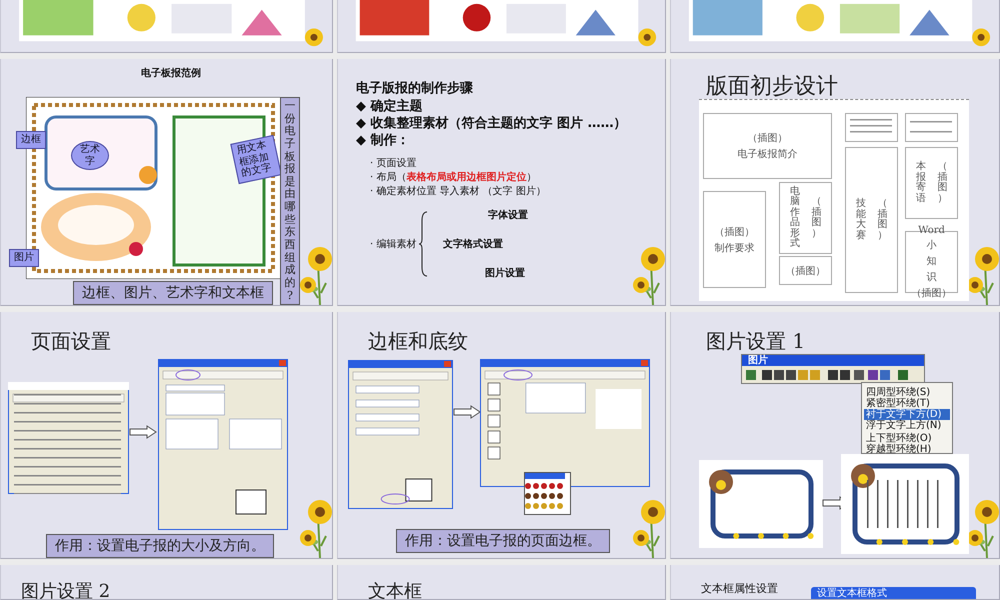  I want to click on block-text: Word, so click(931, 230).